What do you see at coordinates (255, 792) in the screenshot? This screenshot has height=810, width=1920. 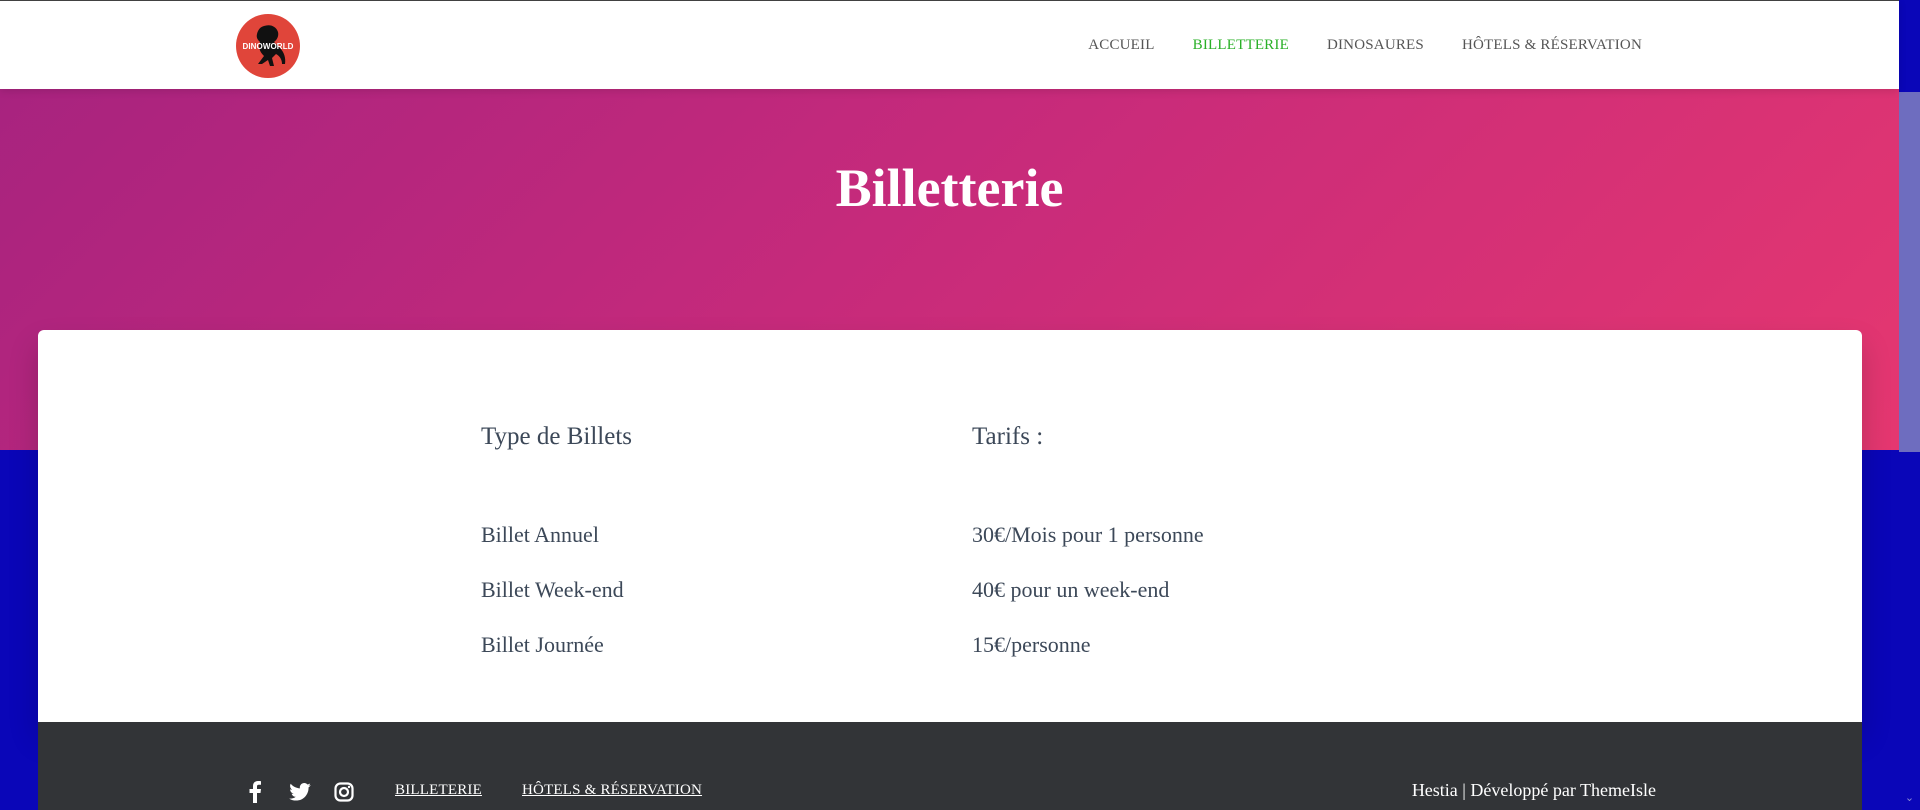 I see `facebook-icon` at bounding box center [255, 792].